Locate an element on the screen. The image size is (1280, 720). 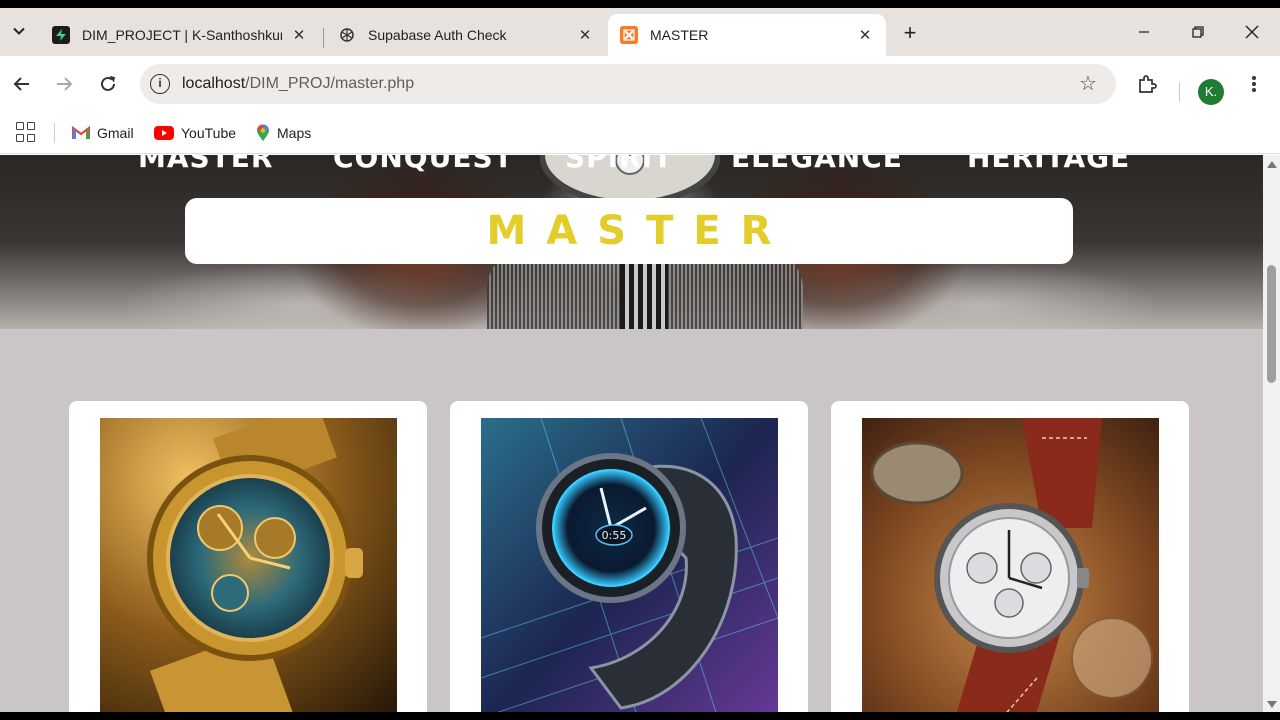
extensions-button is located at coordinates (1147, 84).